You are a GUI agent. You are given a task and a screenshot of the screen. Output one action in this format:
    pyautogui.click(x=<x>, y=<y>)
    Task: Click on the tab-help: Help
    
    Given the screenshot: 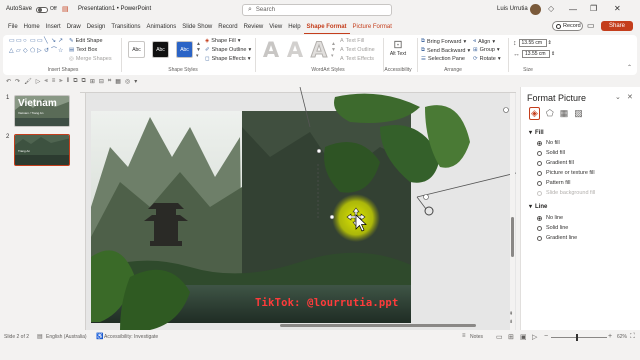 What is the action you would take?
    pyautogui.click(x=294, y=27)
    